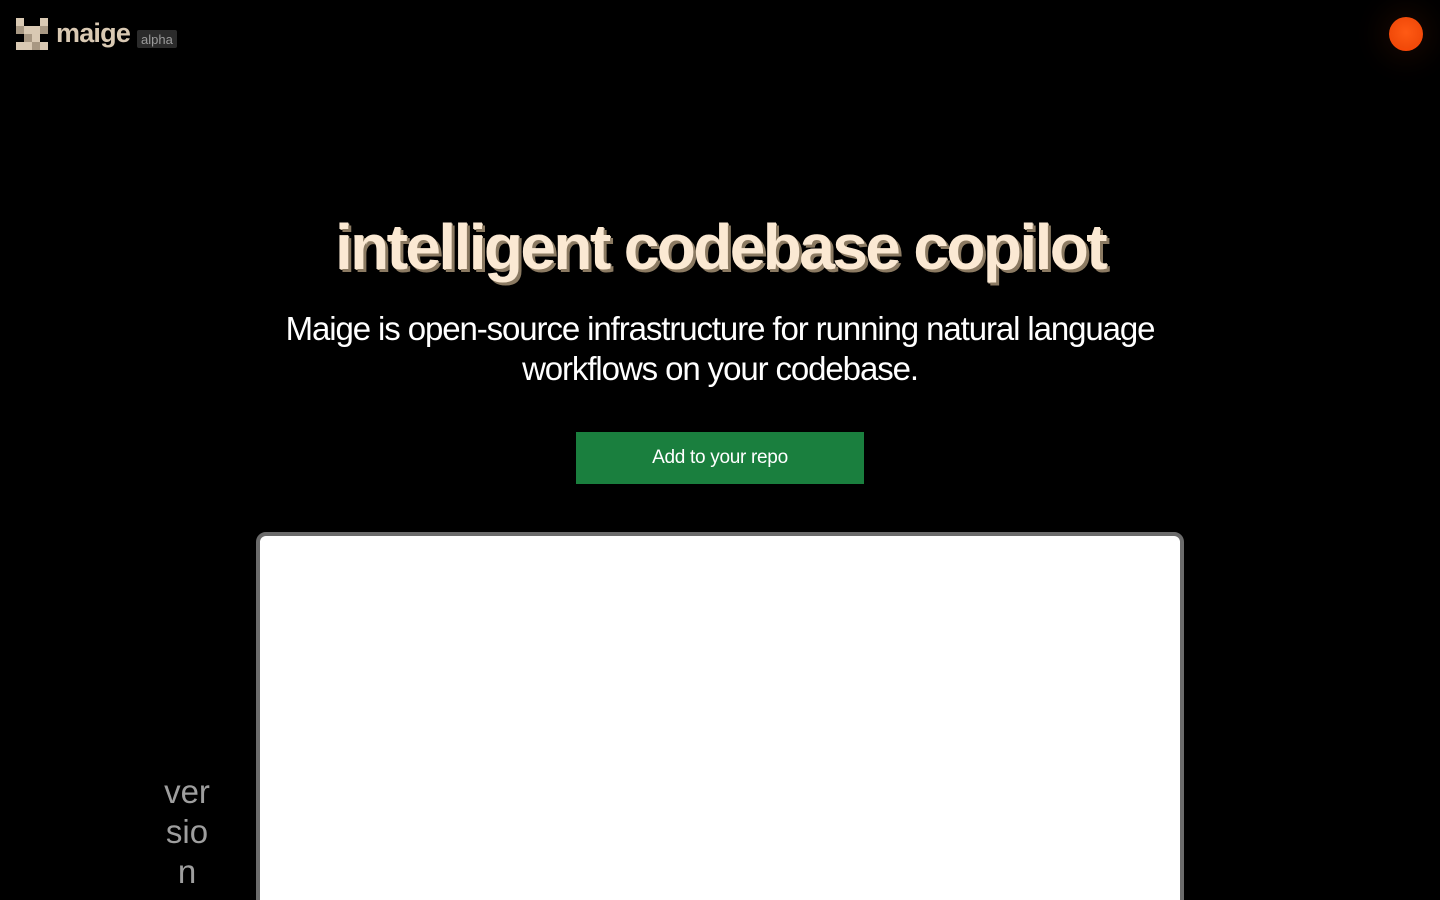 This screenshot has width=1440, height=900. I want to click on hero-title: intelligent codebase copilot, so click(721, 247).